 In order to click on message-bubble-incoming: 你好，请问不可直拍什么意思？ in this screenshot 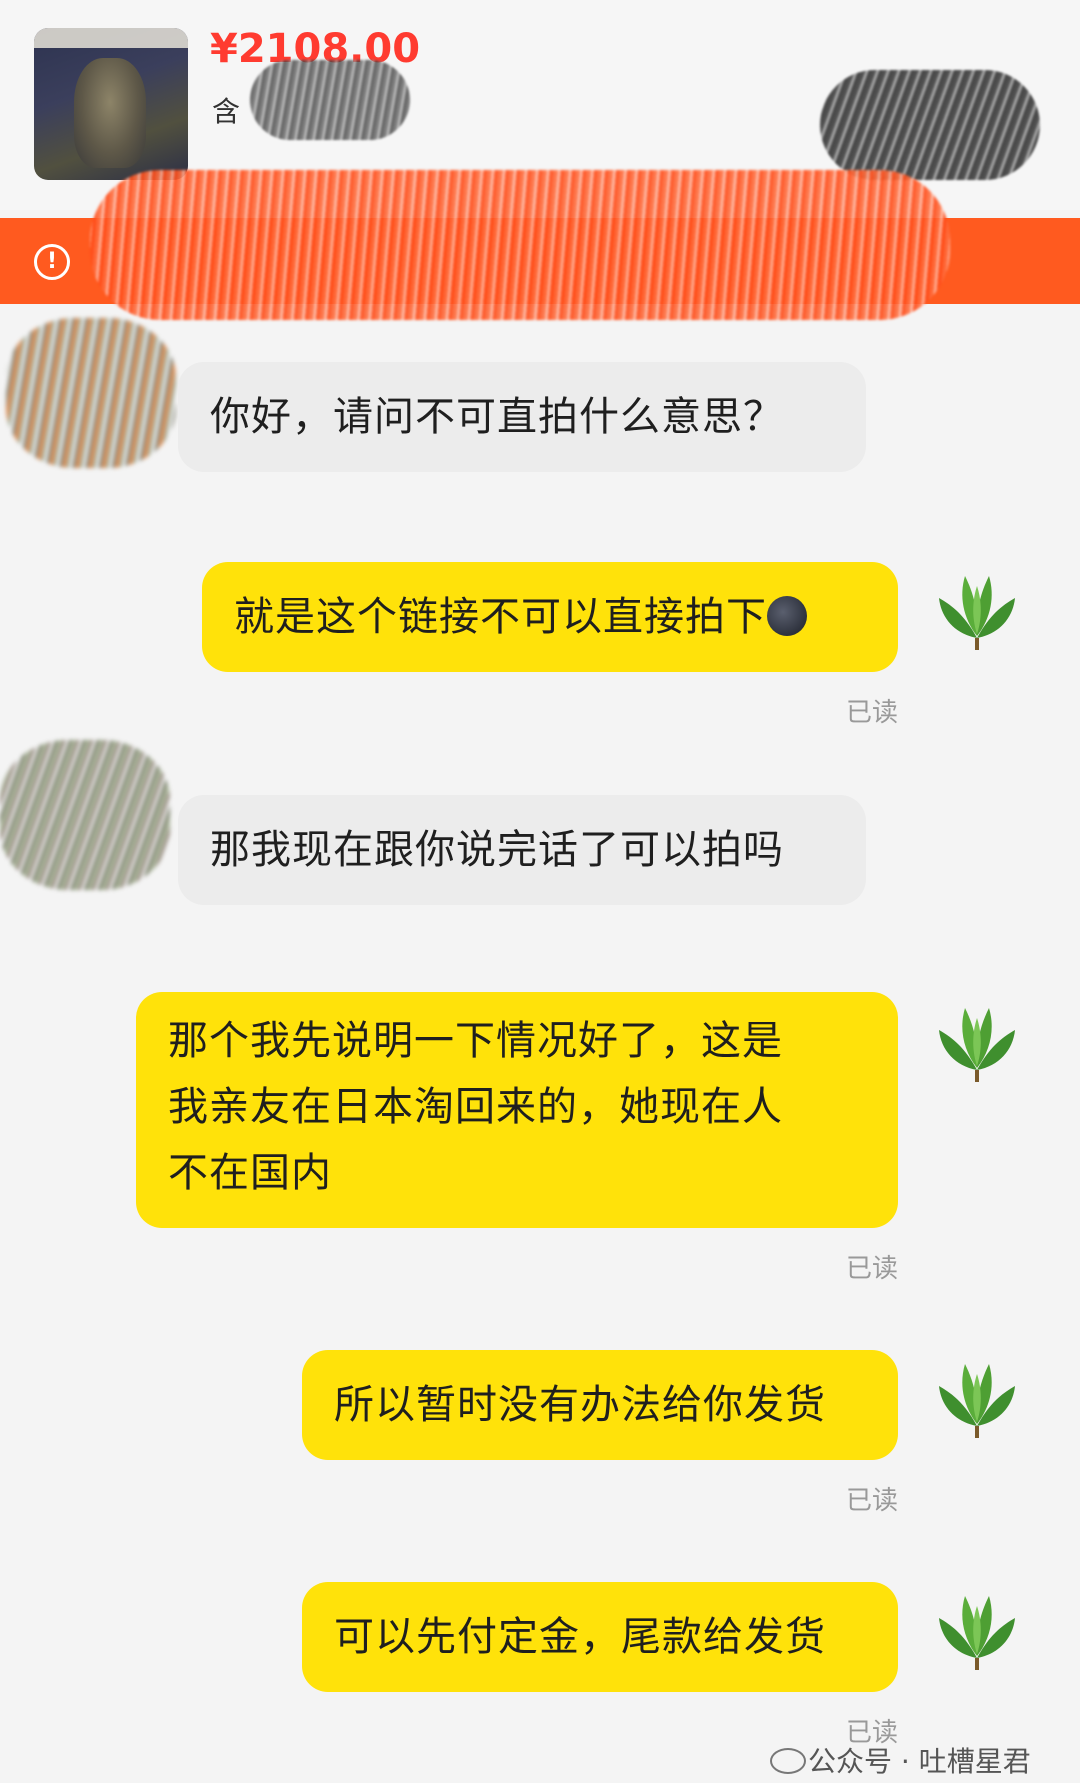, I will do `click(522, 417)`.